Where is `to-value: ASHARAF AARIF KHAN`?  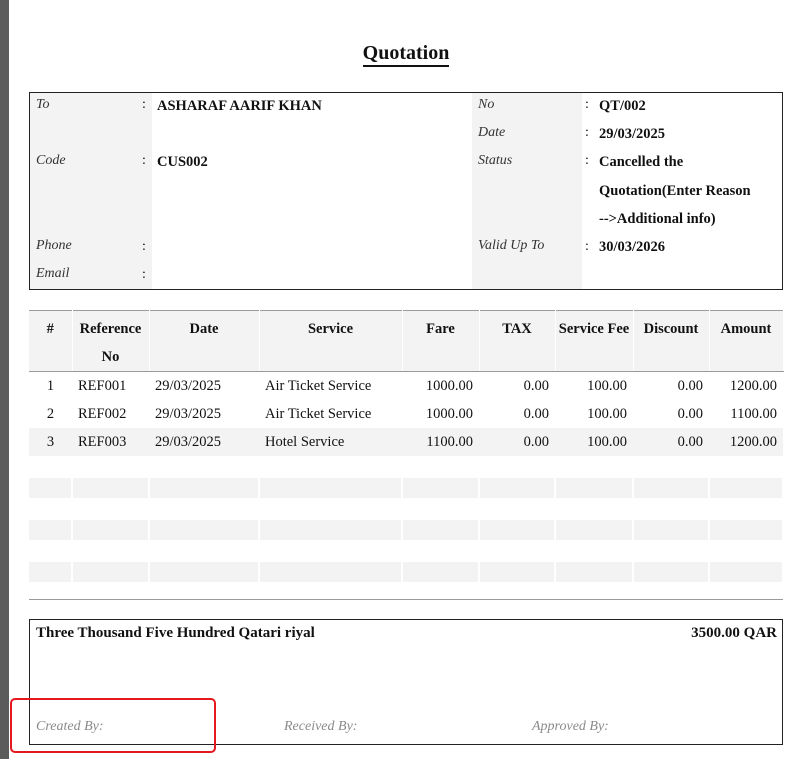
to-value: ASHARAF AARIF KHAN is located at coordinates (239, 106).